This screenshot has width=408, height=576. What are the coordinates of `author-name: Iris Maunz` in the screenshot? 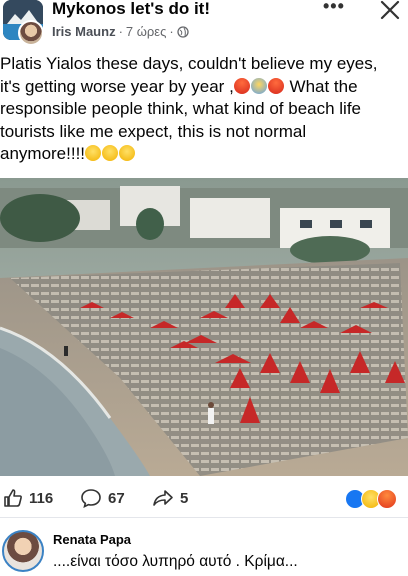 It's located at (84, 31).